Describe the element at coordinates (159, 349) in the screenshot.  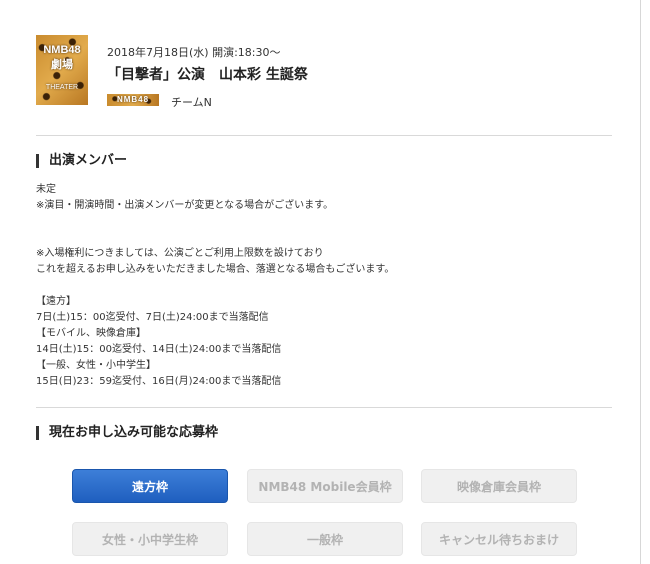
I see `schedule-detail: 14日(土)15：00迄受付、14日(土)24:00まで当落配信` at that location.